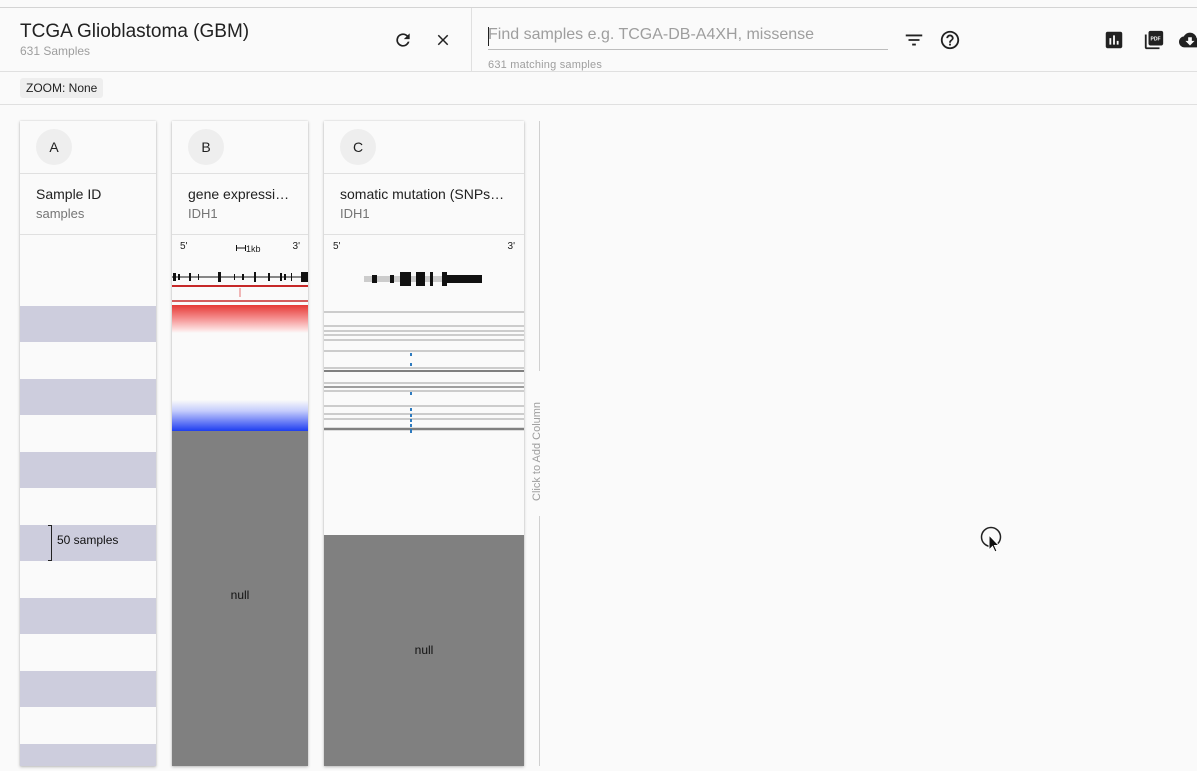 This screenshot has width=1197, height=771. I want to click on header-divider, so click(471, 40).